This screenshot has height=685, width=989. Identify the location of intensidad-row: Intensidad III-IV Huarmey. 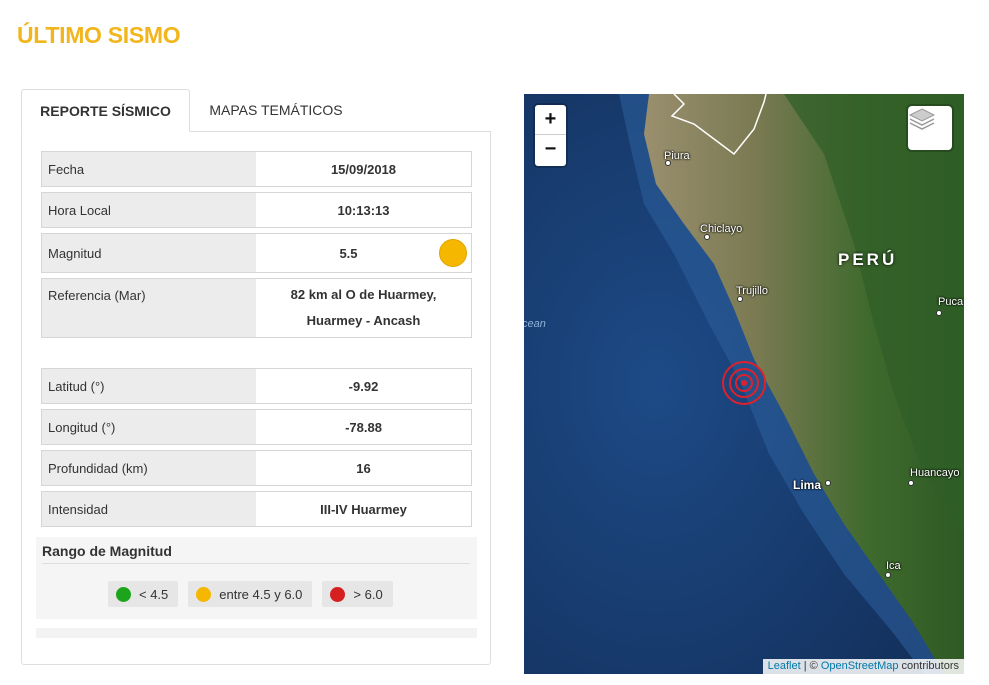
(256, 509).